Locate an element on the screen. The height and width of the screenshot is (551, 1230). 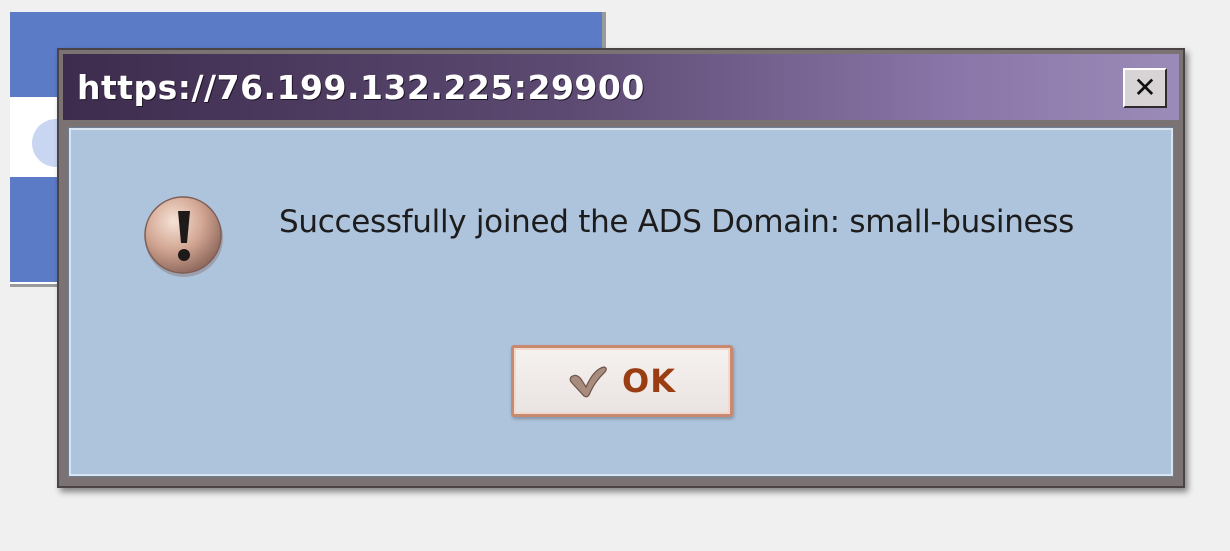
ok-button: OK is located at coordinates (622, 381).